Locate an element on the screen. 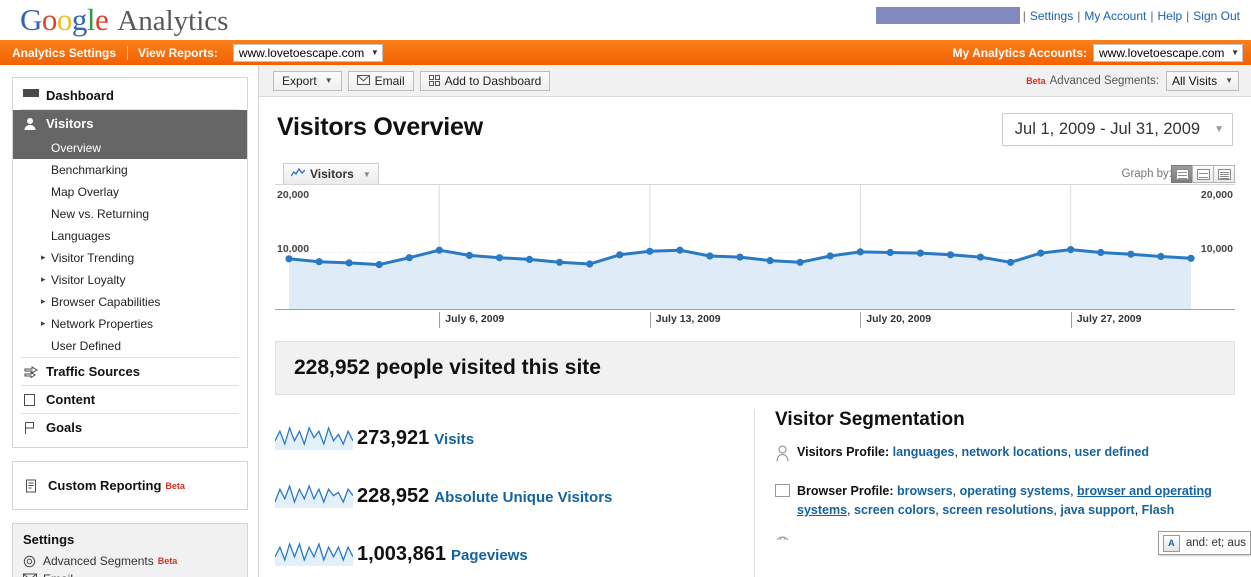 This screenshot has width=1251, height=577. segmentation-row-label: Visitors Profile: is located at coordinates (843, 452).